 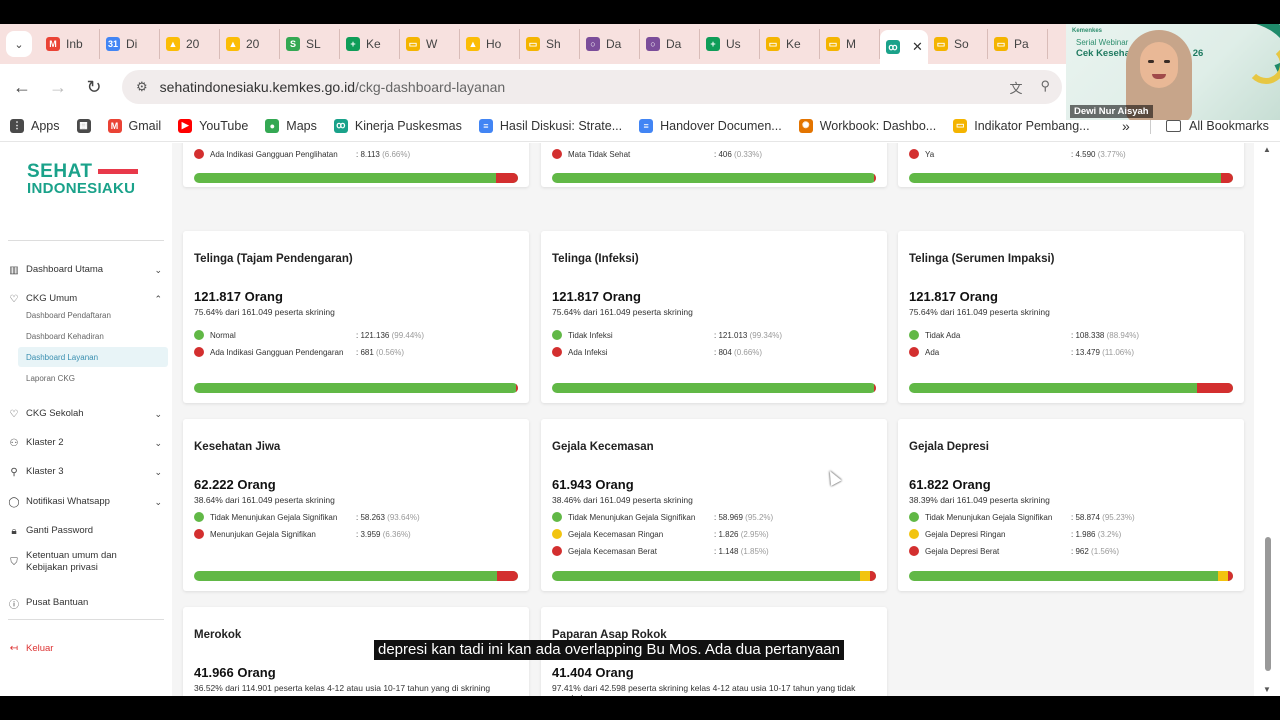 What do you see at coordinates (1001, 44) in the screenshot?
I see `tab-favicon-icon: ▭` at bounding box center [1001, 44].